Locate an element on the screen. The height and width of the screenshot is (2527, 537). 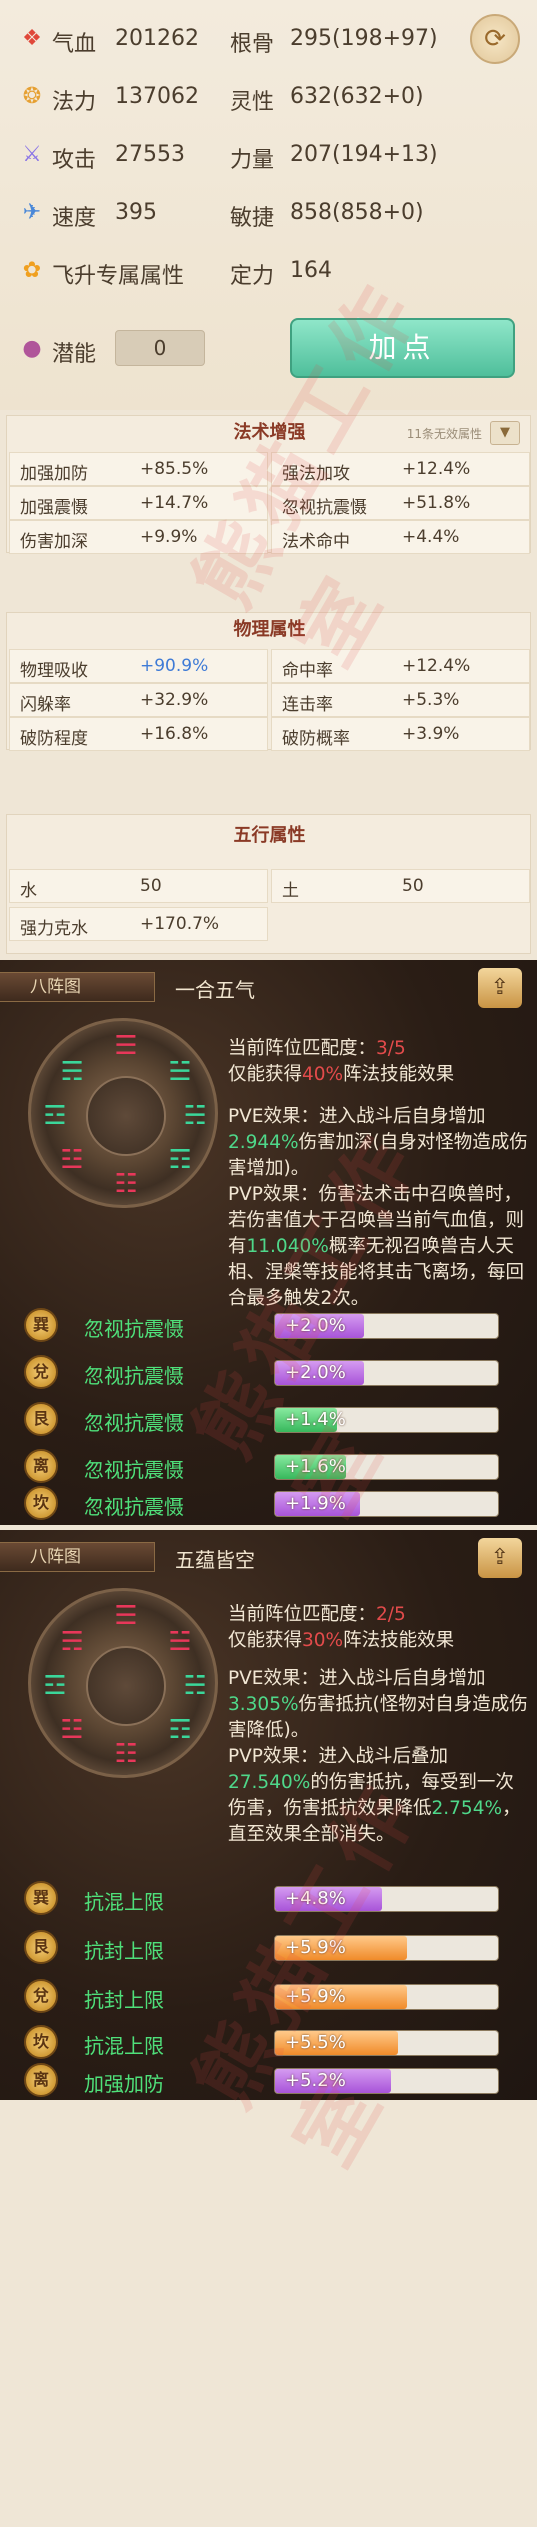
trigram-icon: 坎 is located at coordinates (41, 2042).